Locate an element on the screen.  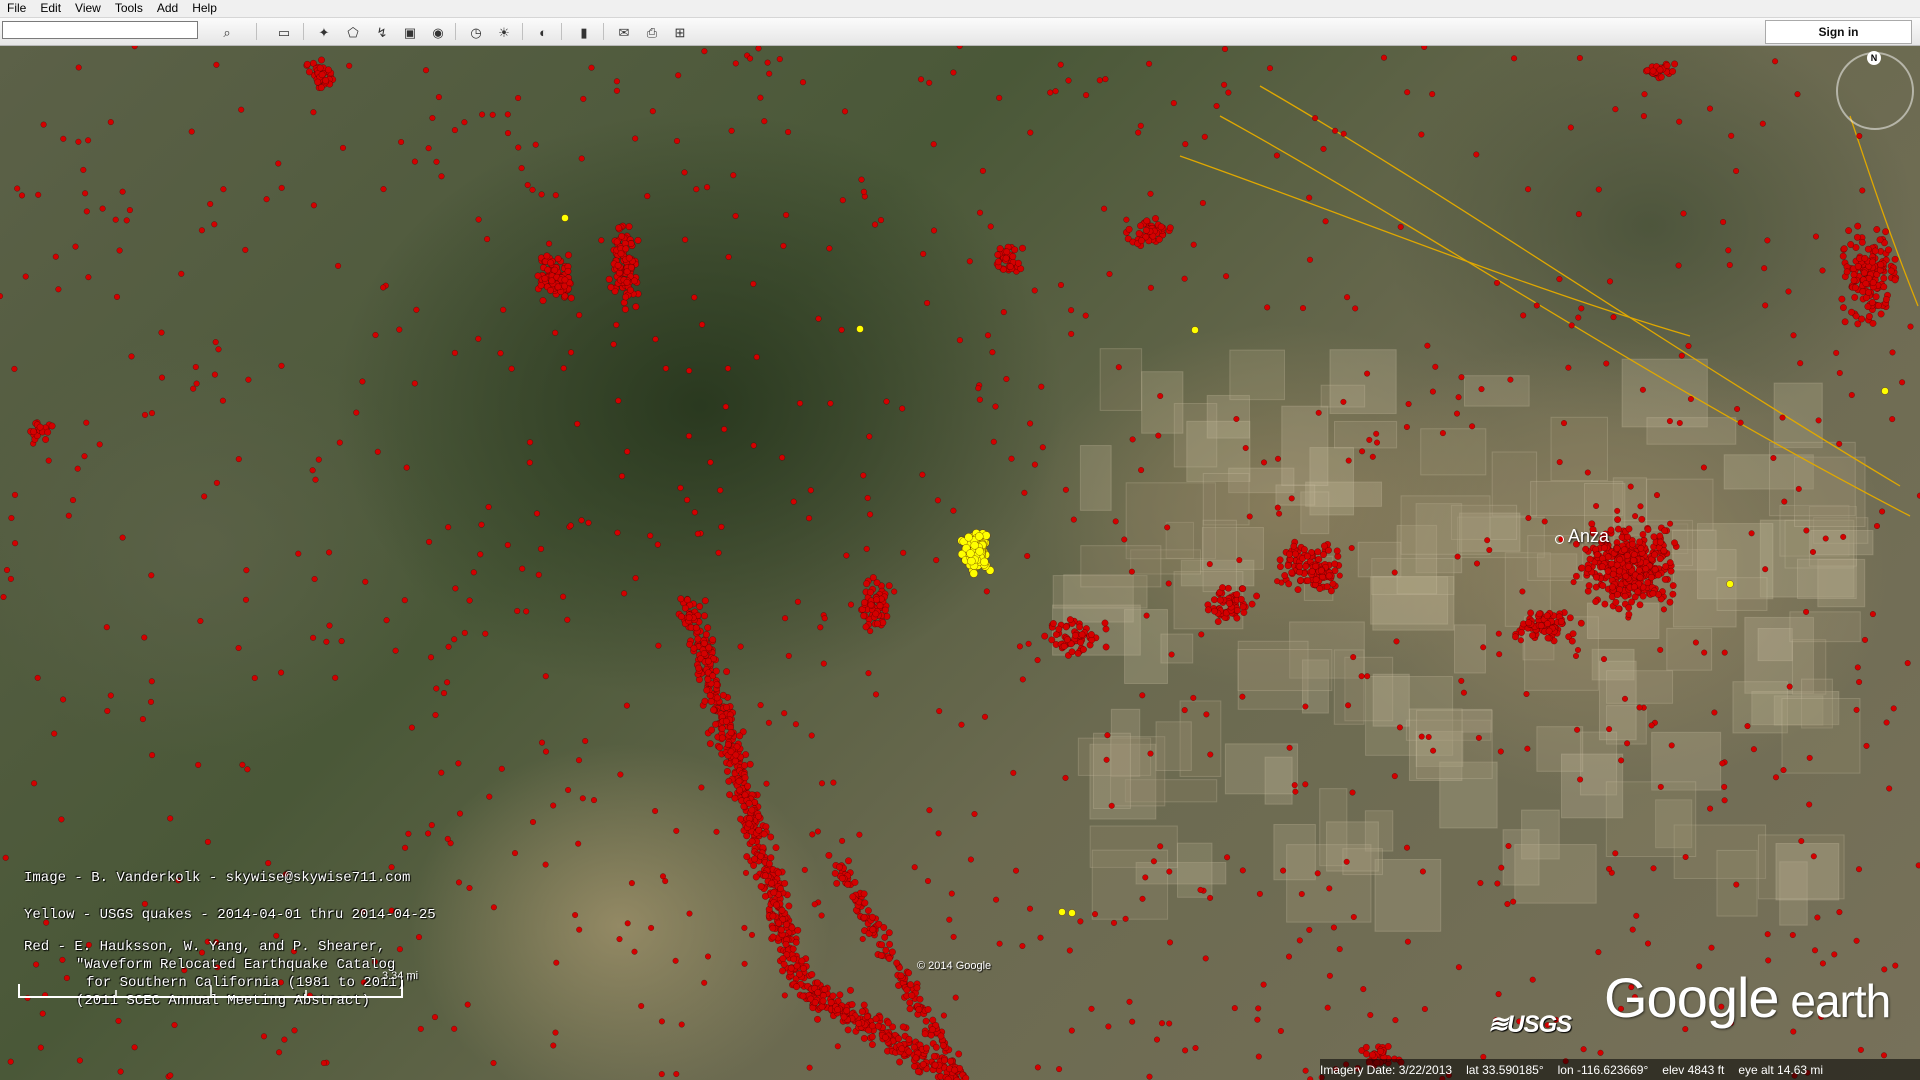
search-input is located at coordinates (100, 30).